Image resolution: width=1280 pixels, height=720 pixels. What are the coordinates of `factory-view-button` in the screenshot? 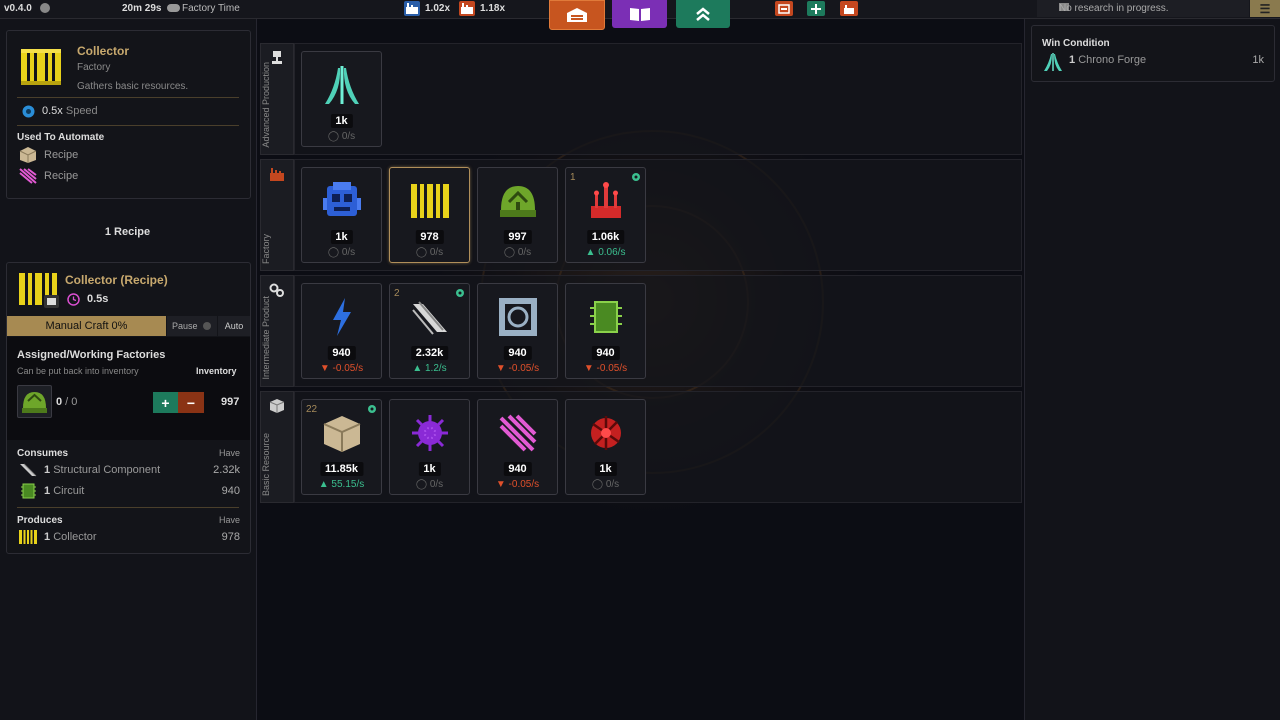 It's located at (577, 15).